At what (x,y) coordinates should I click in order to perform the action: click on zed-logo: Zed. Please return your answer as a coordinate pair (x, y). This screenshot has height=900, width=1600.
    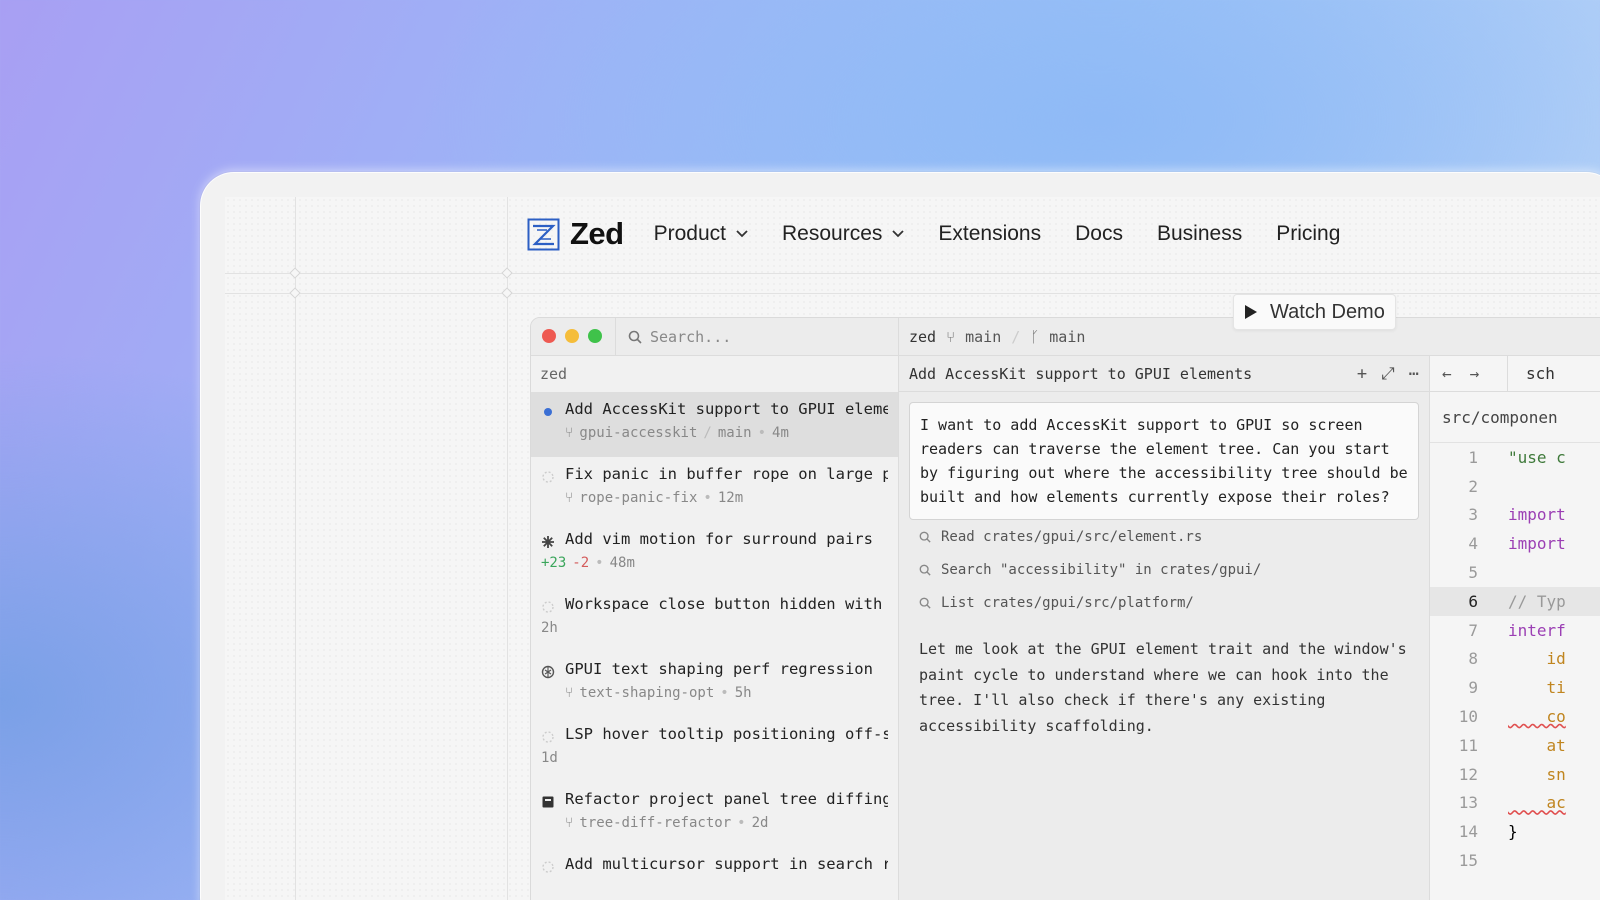
    Looking at the image, I should click on (575, 234).